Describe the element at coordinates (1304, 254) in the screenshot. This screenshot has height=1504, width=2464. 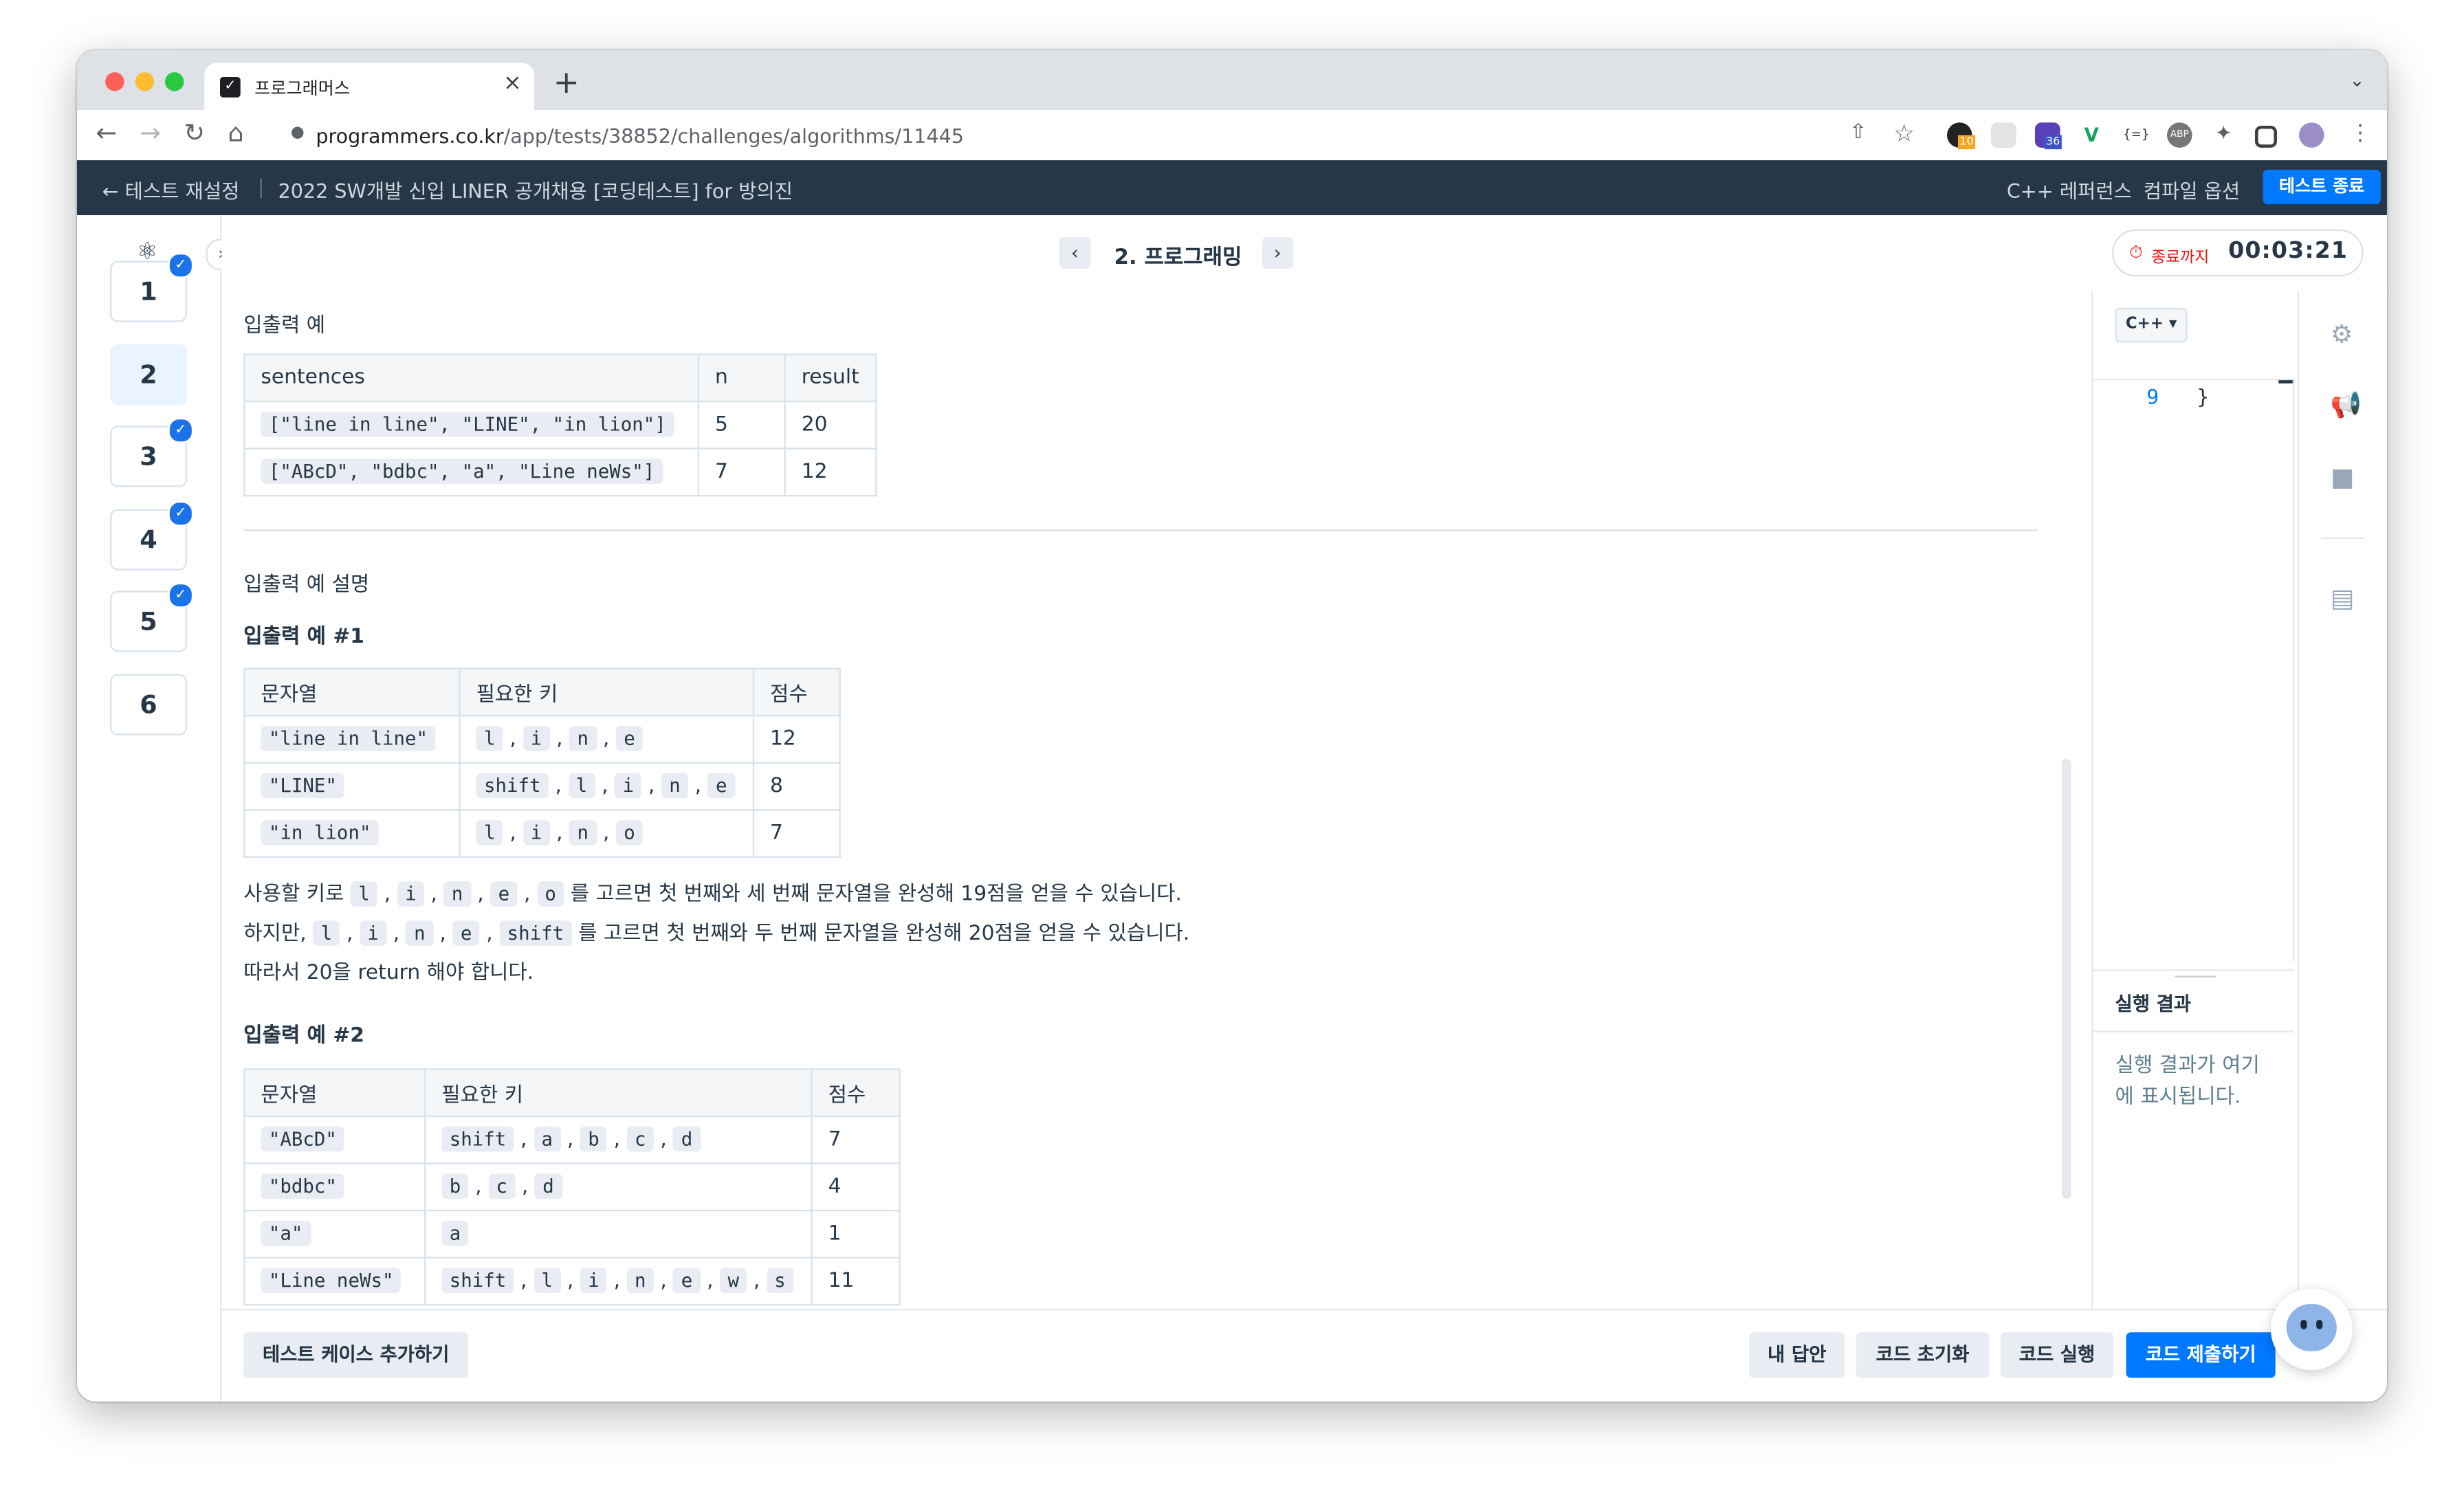
I see `problem-header: ‹ 2. 프로그래밍 › ⏱ 종료까지 00:03:21` at that location.